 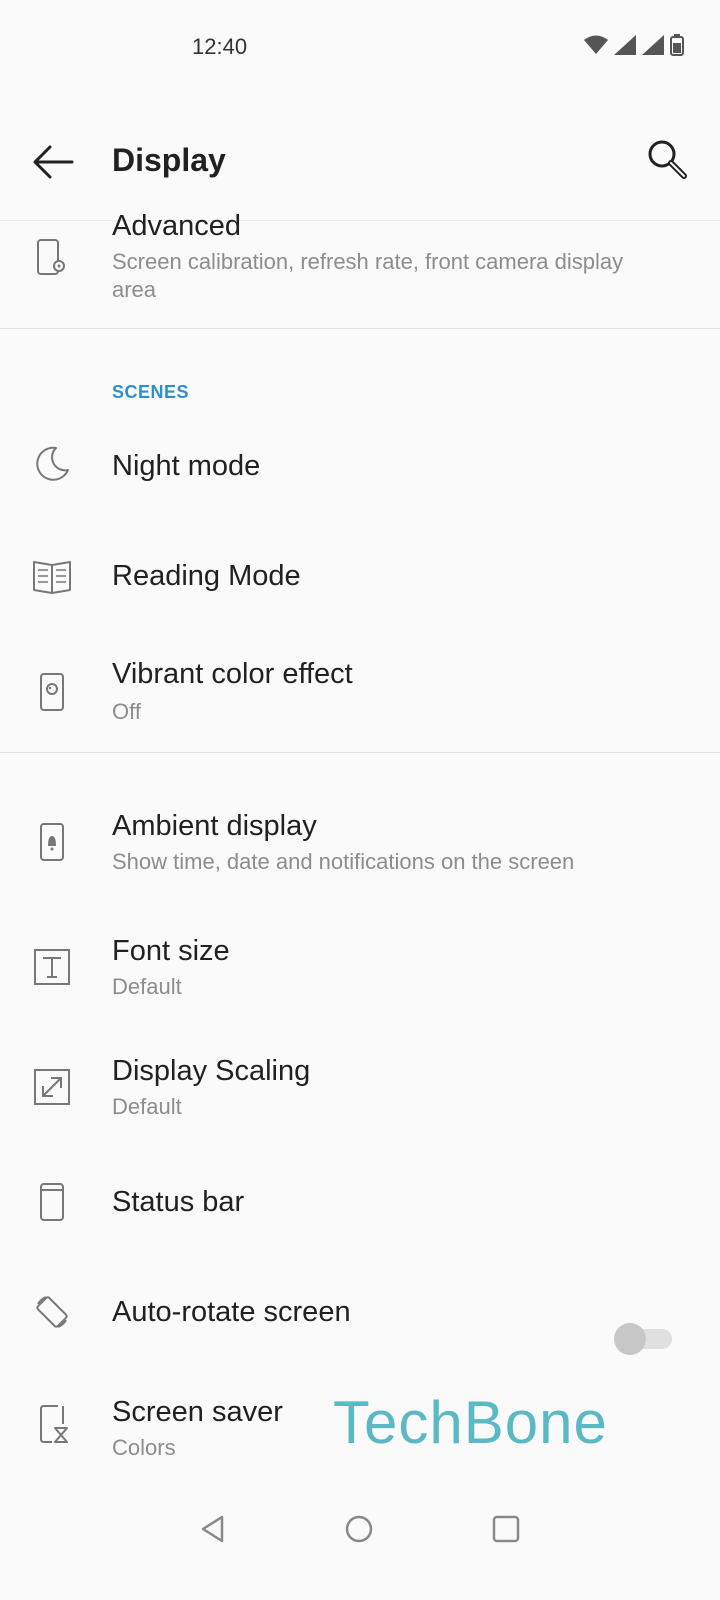 What do you see at coordinates (359, 1529) in the screenshot?
I see `nav-home-icon` at bounding box center [359, 1529].